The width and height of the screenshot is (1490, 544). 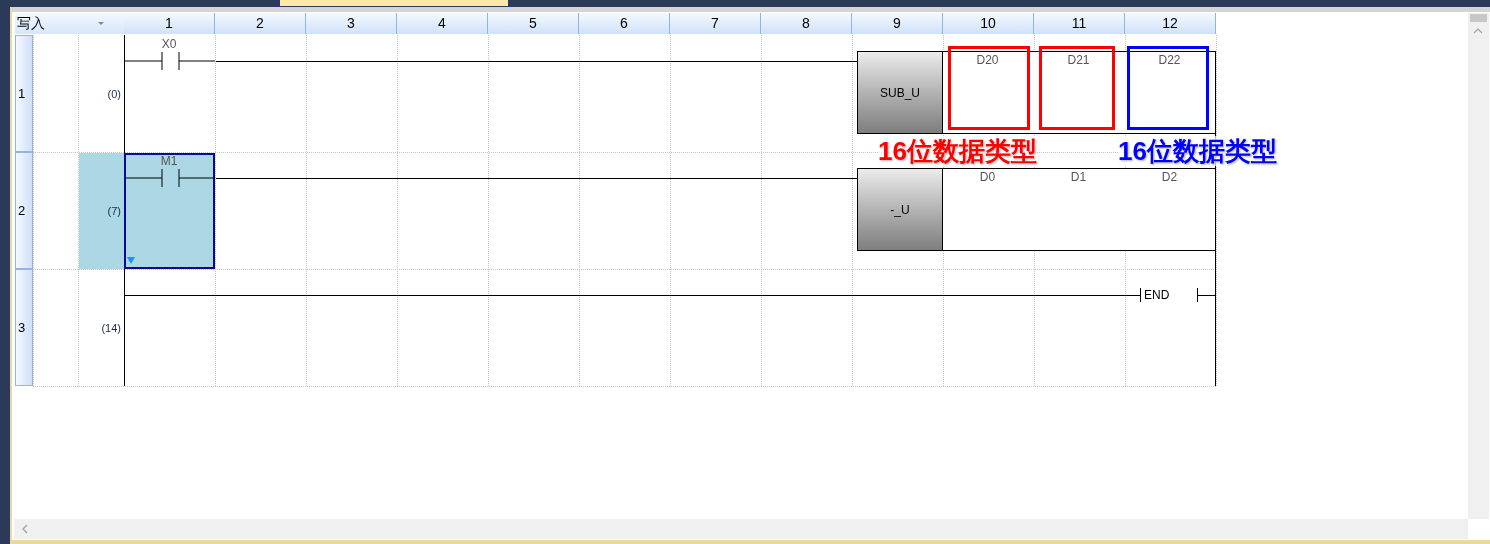 What do you see at coordinates (24, 210) in the screenshot?
I see `row-header: 2` at bounding box center [24, 210].